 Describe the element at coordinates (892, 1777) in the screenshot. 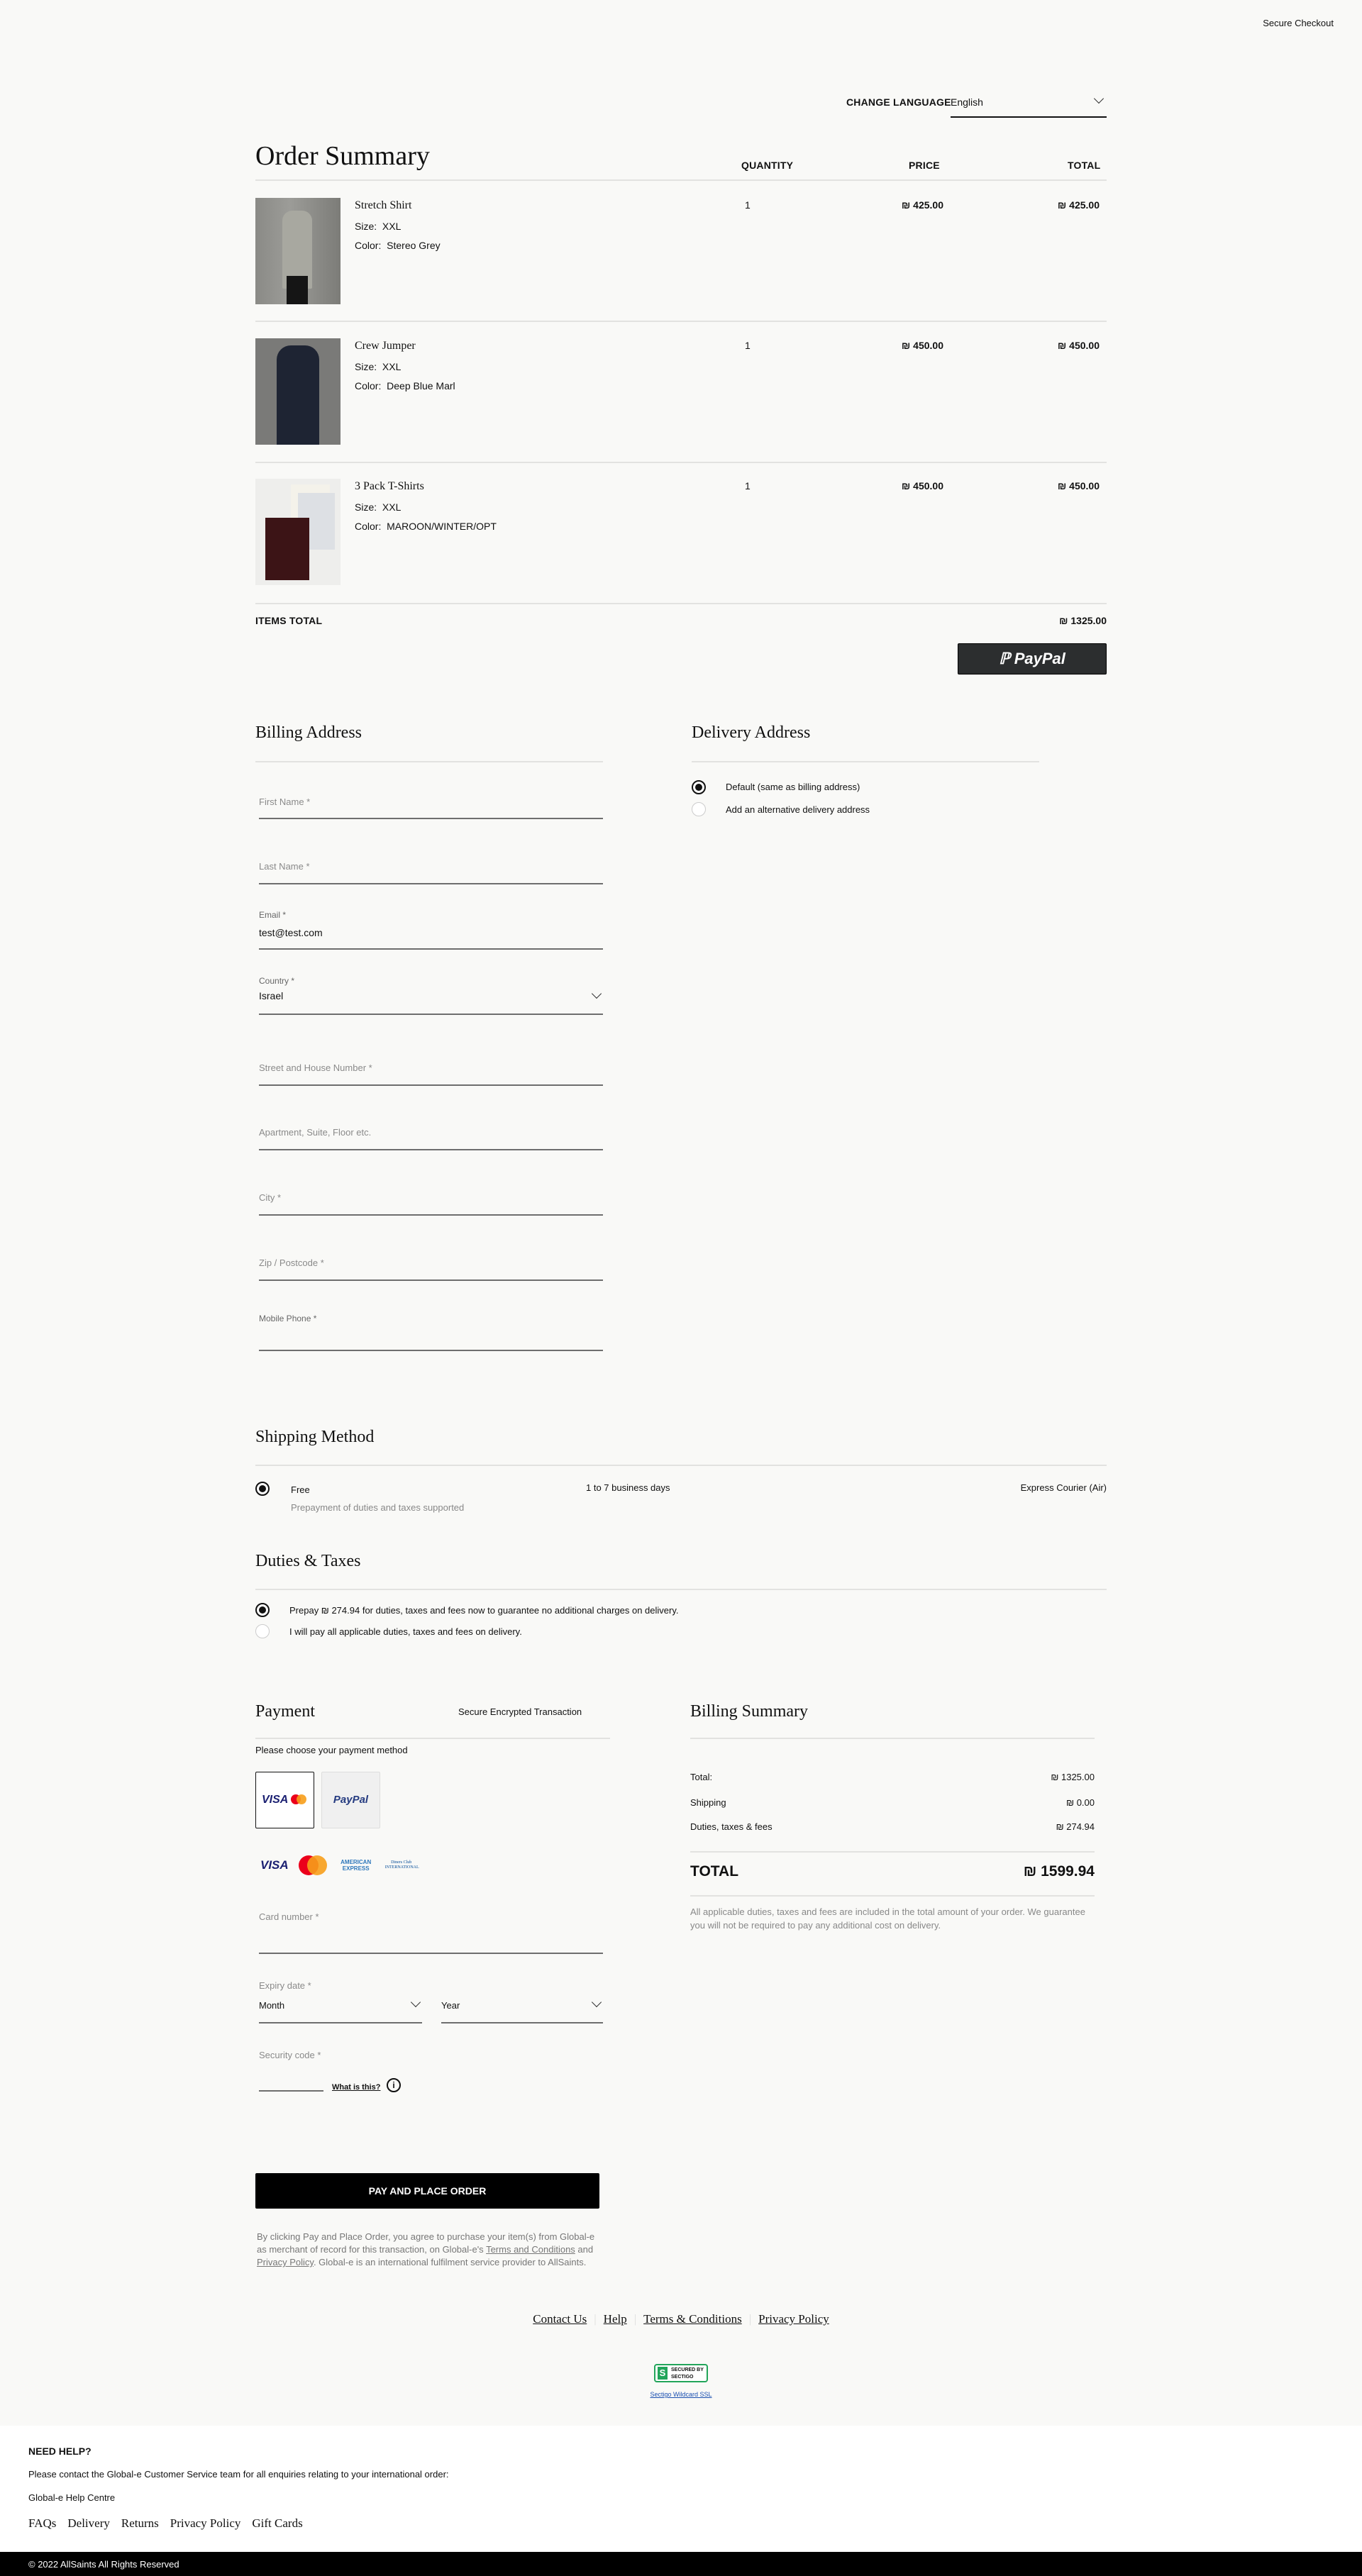

I see `summary-row: Total: ₪ 1325.00` at that location.